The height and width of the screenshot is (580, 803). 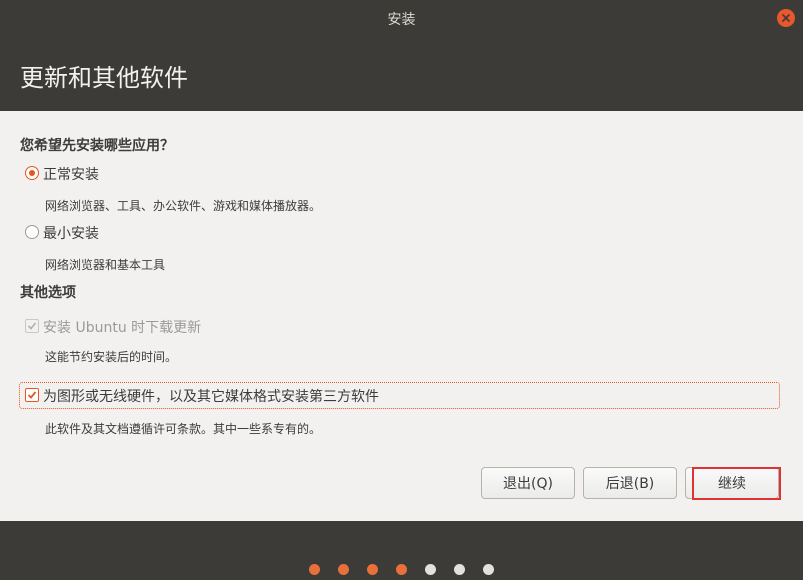 I want to click on normal-install-description: 网络浏览器、工具、办公软件、游戏和媒体播放器。, so click(x=183, y=206).